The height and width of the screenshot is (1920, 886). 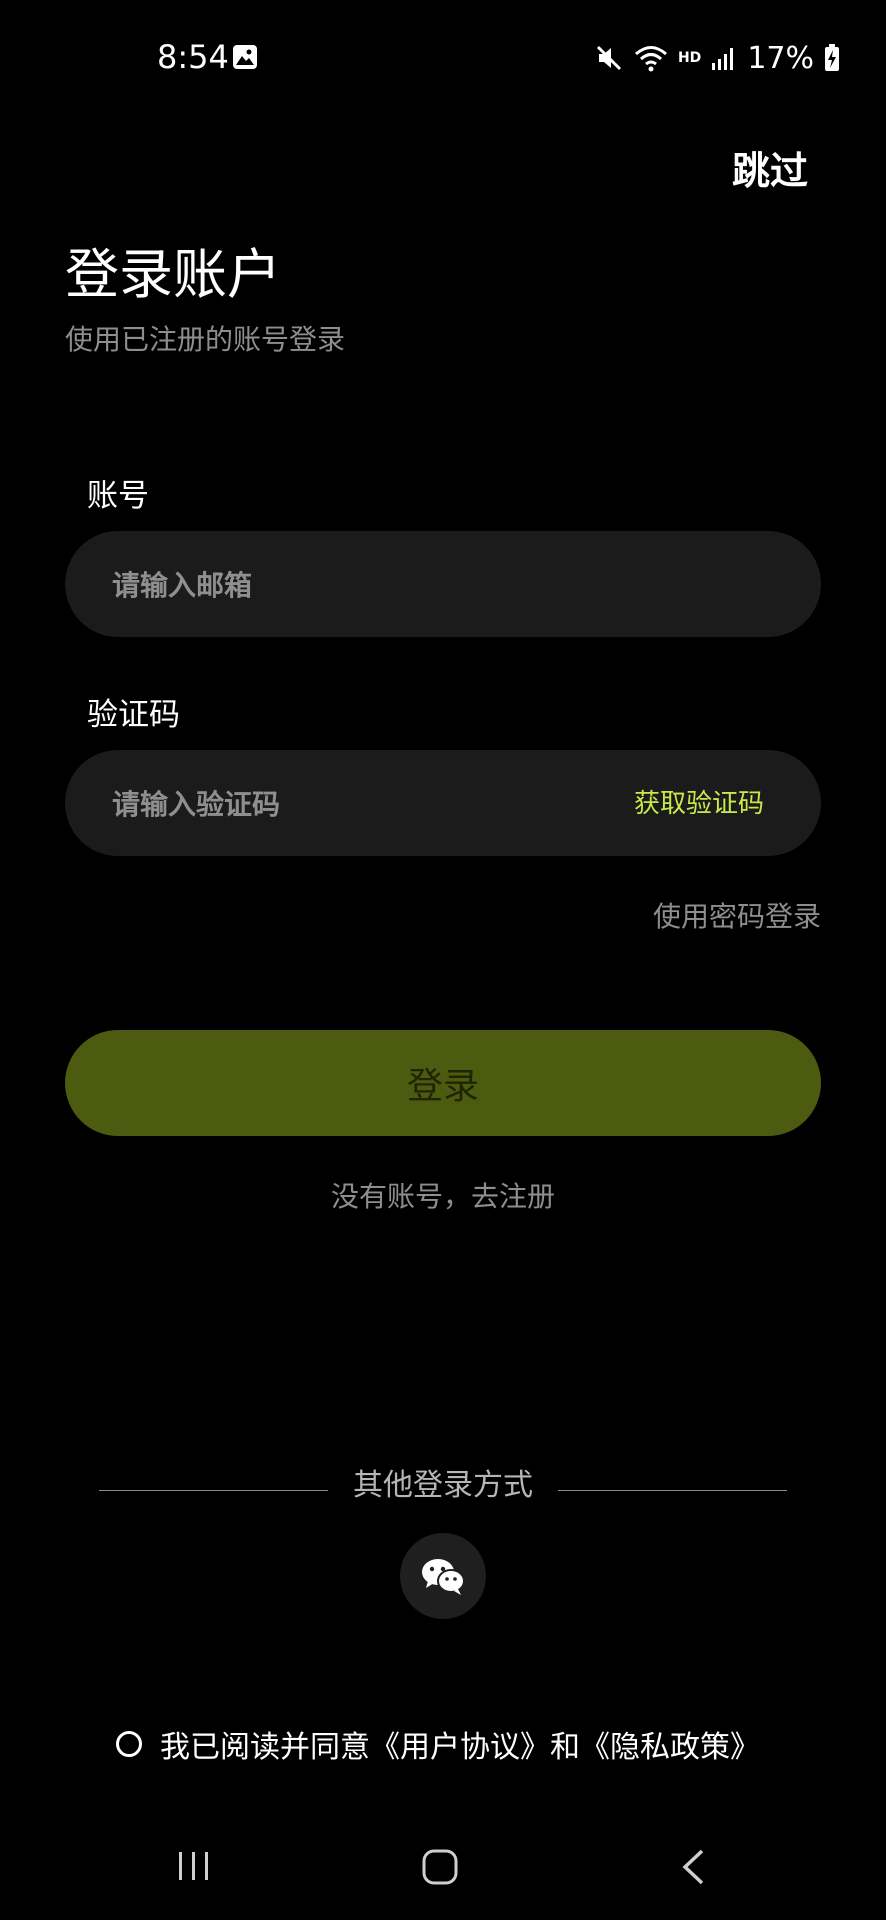 What do you see at coordinates (443, 1083) in the screenshot?
I see `login-button: 登录` at bounding box center [443, 1083].